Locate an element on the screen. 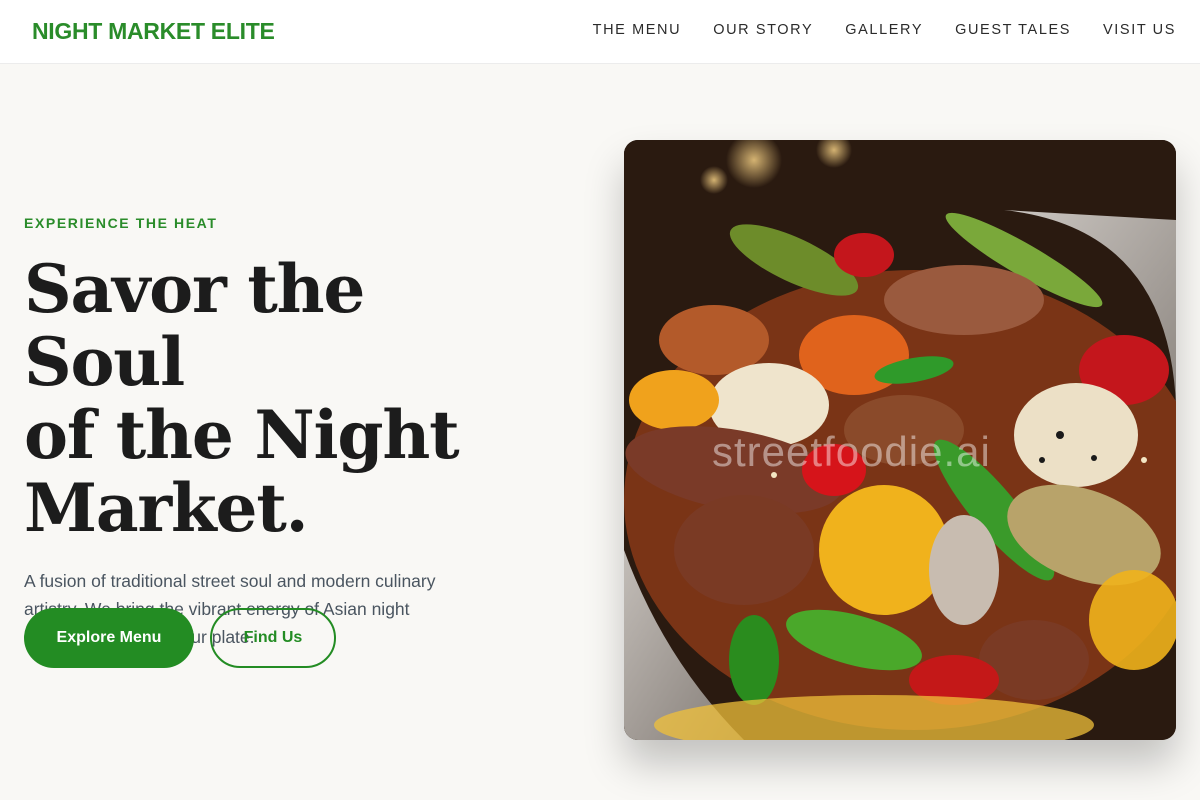 The width and height of the screenshot is (1200, 800). headline-line-3: Market. is located at coordinates (166, 508).